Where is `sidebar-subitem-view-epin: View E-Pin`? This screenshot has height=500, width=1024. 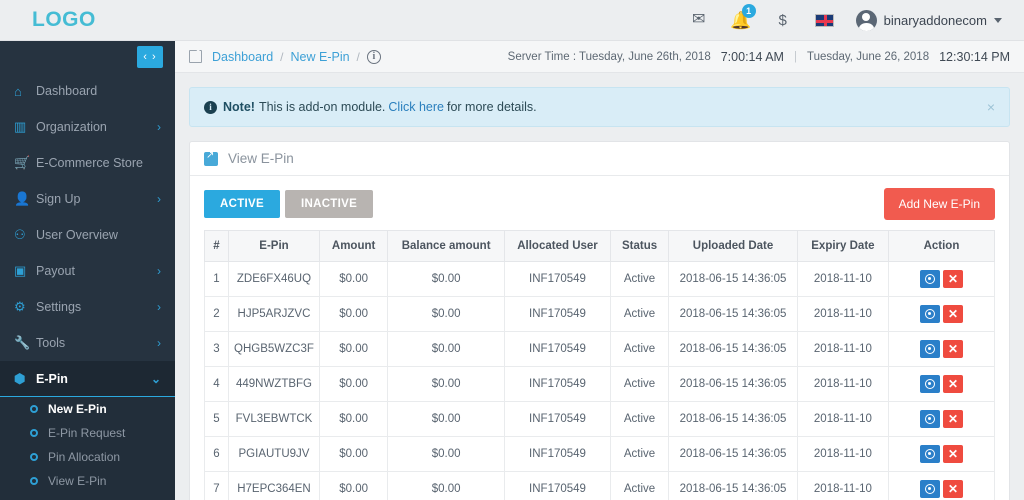 sidebar-subitem-view-epin: View E-Pin is located at coordinates (87, 481).